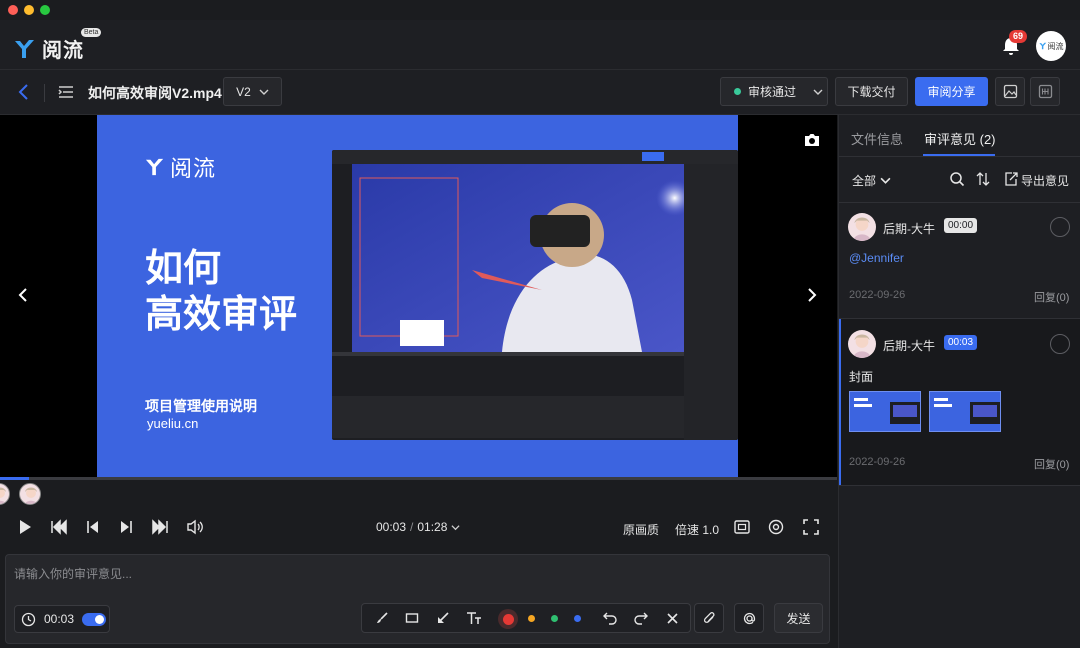  I want to click on close-window-button, so click(13, 10).